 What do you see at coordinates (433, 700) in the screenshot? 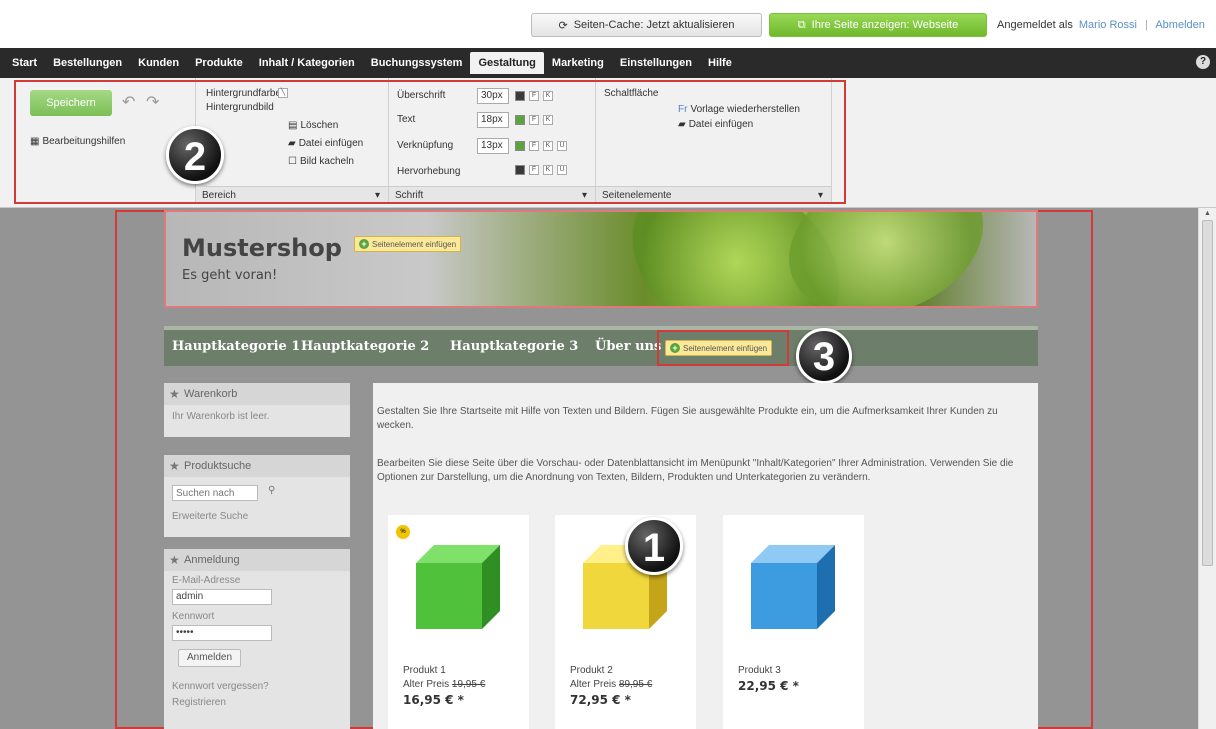
I see `product-price: 16,95 € *` at bounding box center [433, 700].